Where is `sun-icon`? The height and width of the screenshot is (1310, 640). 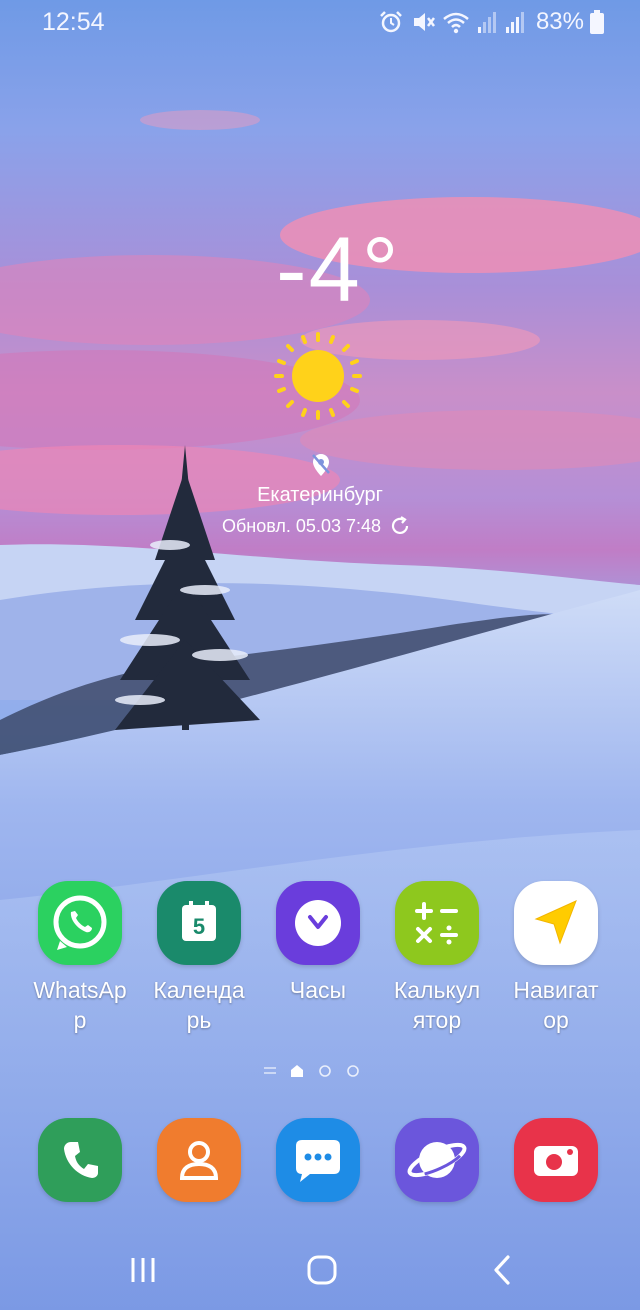 sun-icon is located at coordinates (318, 376).